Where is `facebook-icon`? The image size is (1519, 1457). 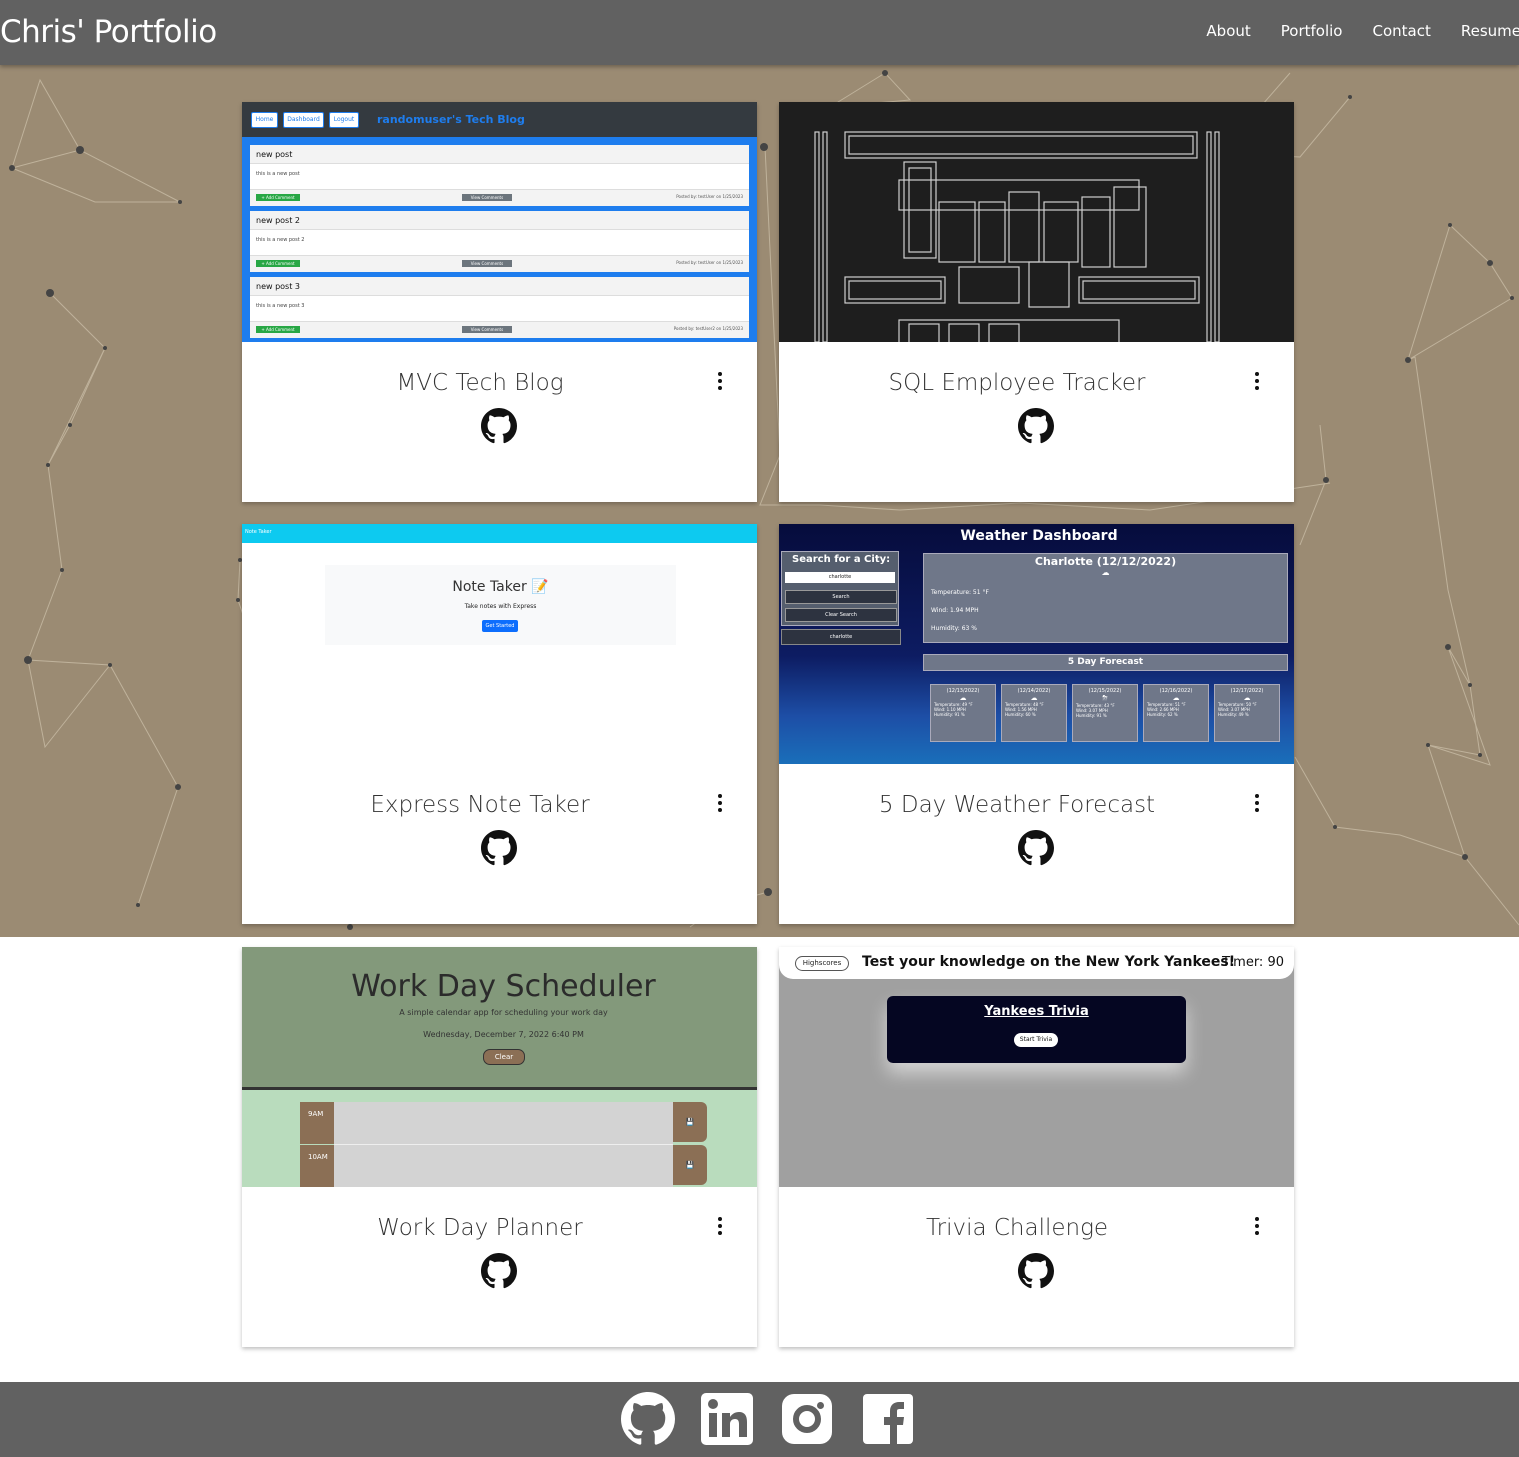 facebook-icon is located at coordinates (888, 1419).